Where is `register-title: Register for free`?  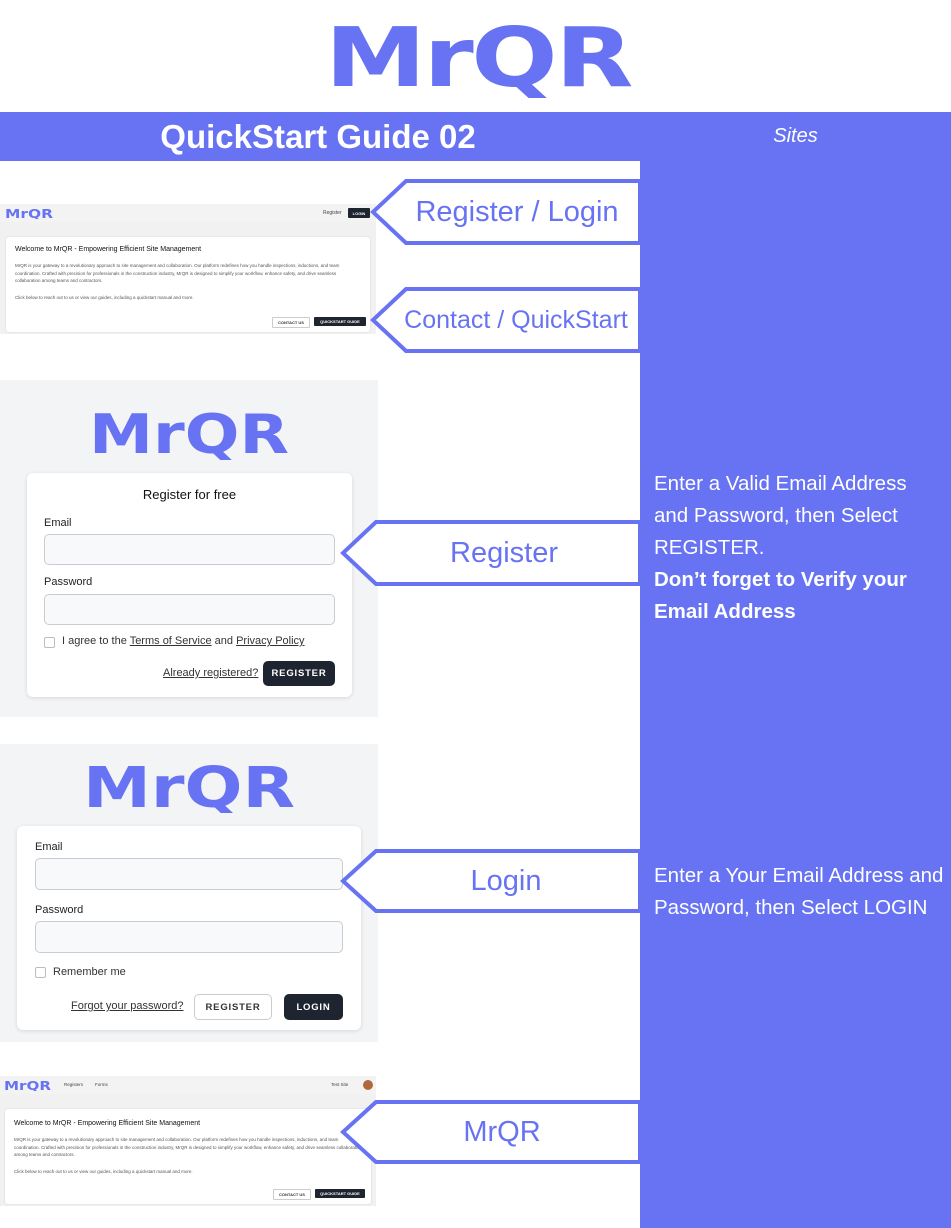
register-title: Register for free is located at coordinates (189, 494).